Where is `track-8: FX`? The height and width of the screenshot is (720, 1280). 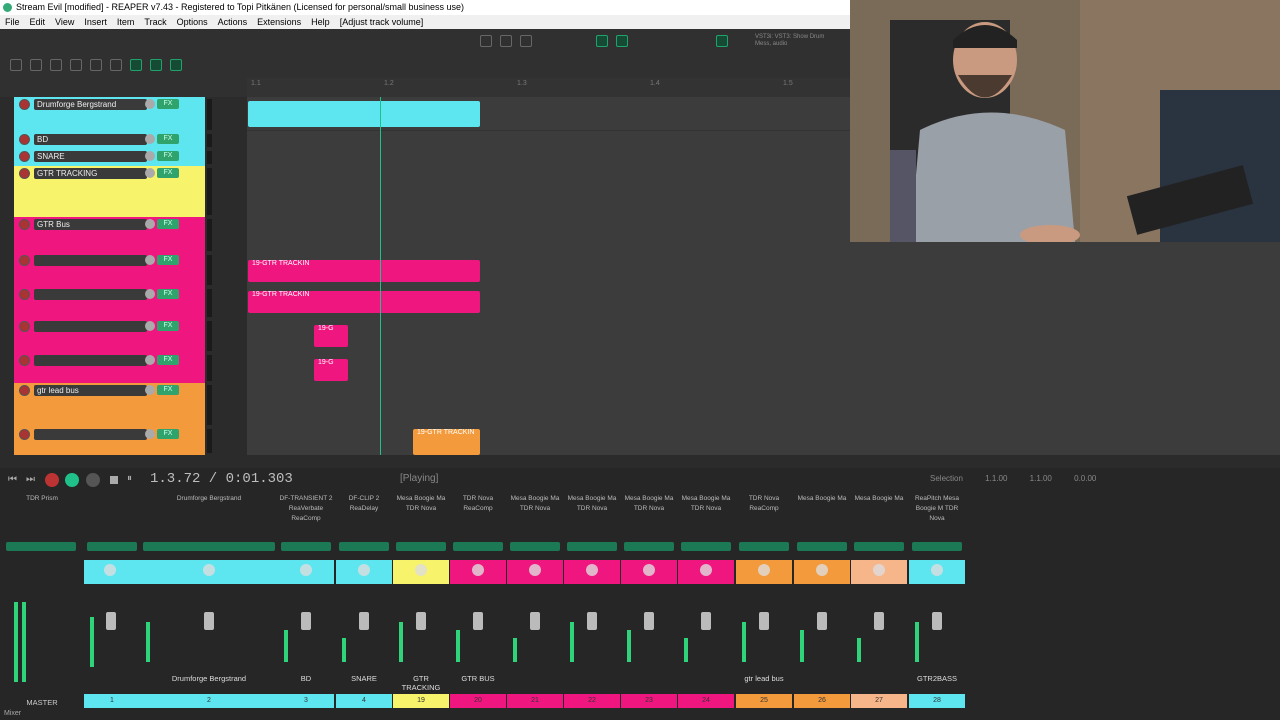 track-8: FX is located at coordinates (109, 368).